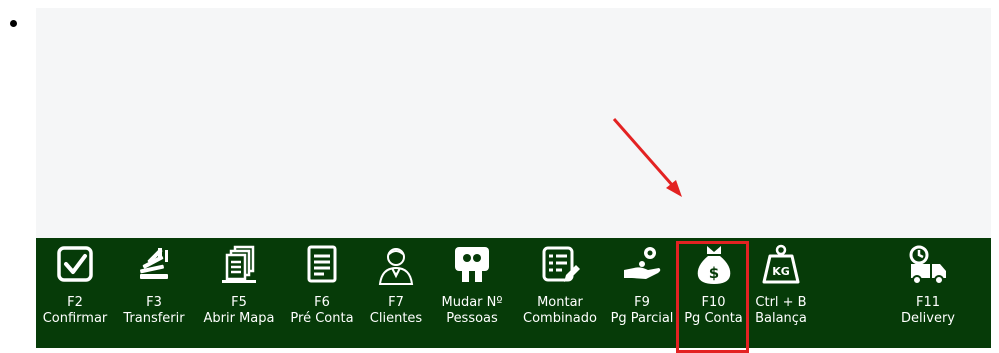 The width and height of the screenshot is (999, 353). I want to click on clients-key: F7, so click(396, 302).